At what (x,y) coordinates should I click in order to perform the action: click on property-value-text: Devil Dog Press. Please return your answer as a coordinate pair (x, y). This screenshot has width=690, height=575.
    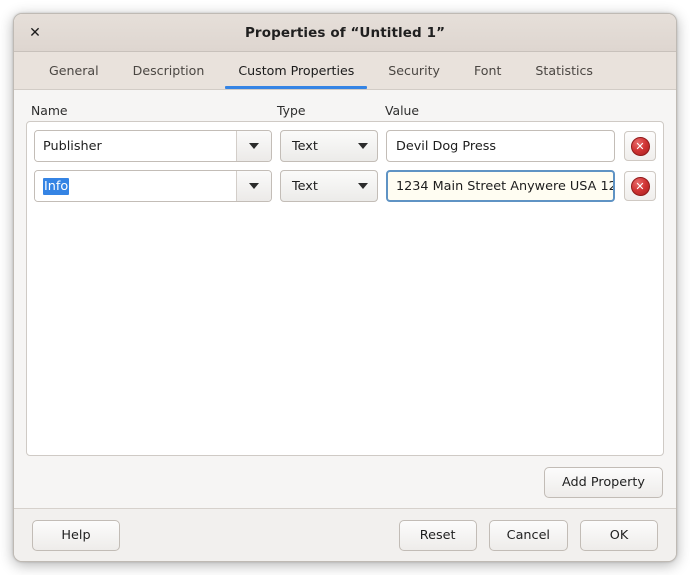
    Looking at the image, I should click on (446, 146).